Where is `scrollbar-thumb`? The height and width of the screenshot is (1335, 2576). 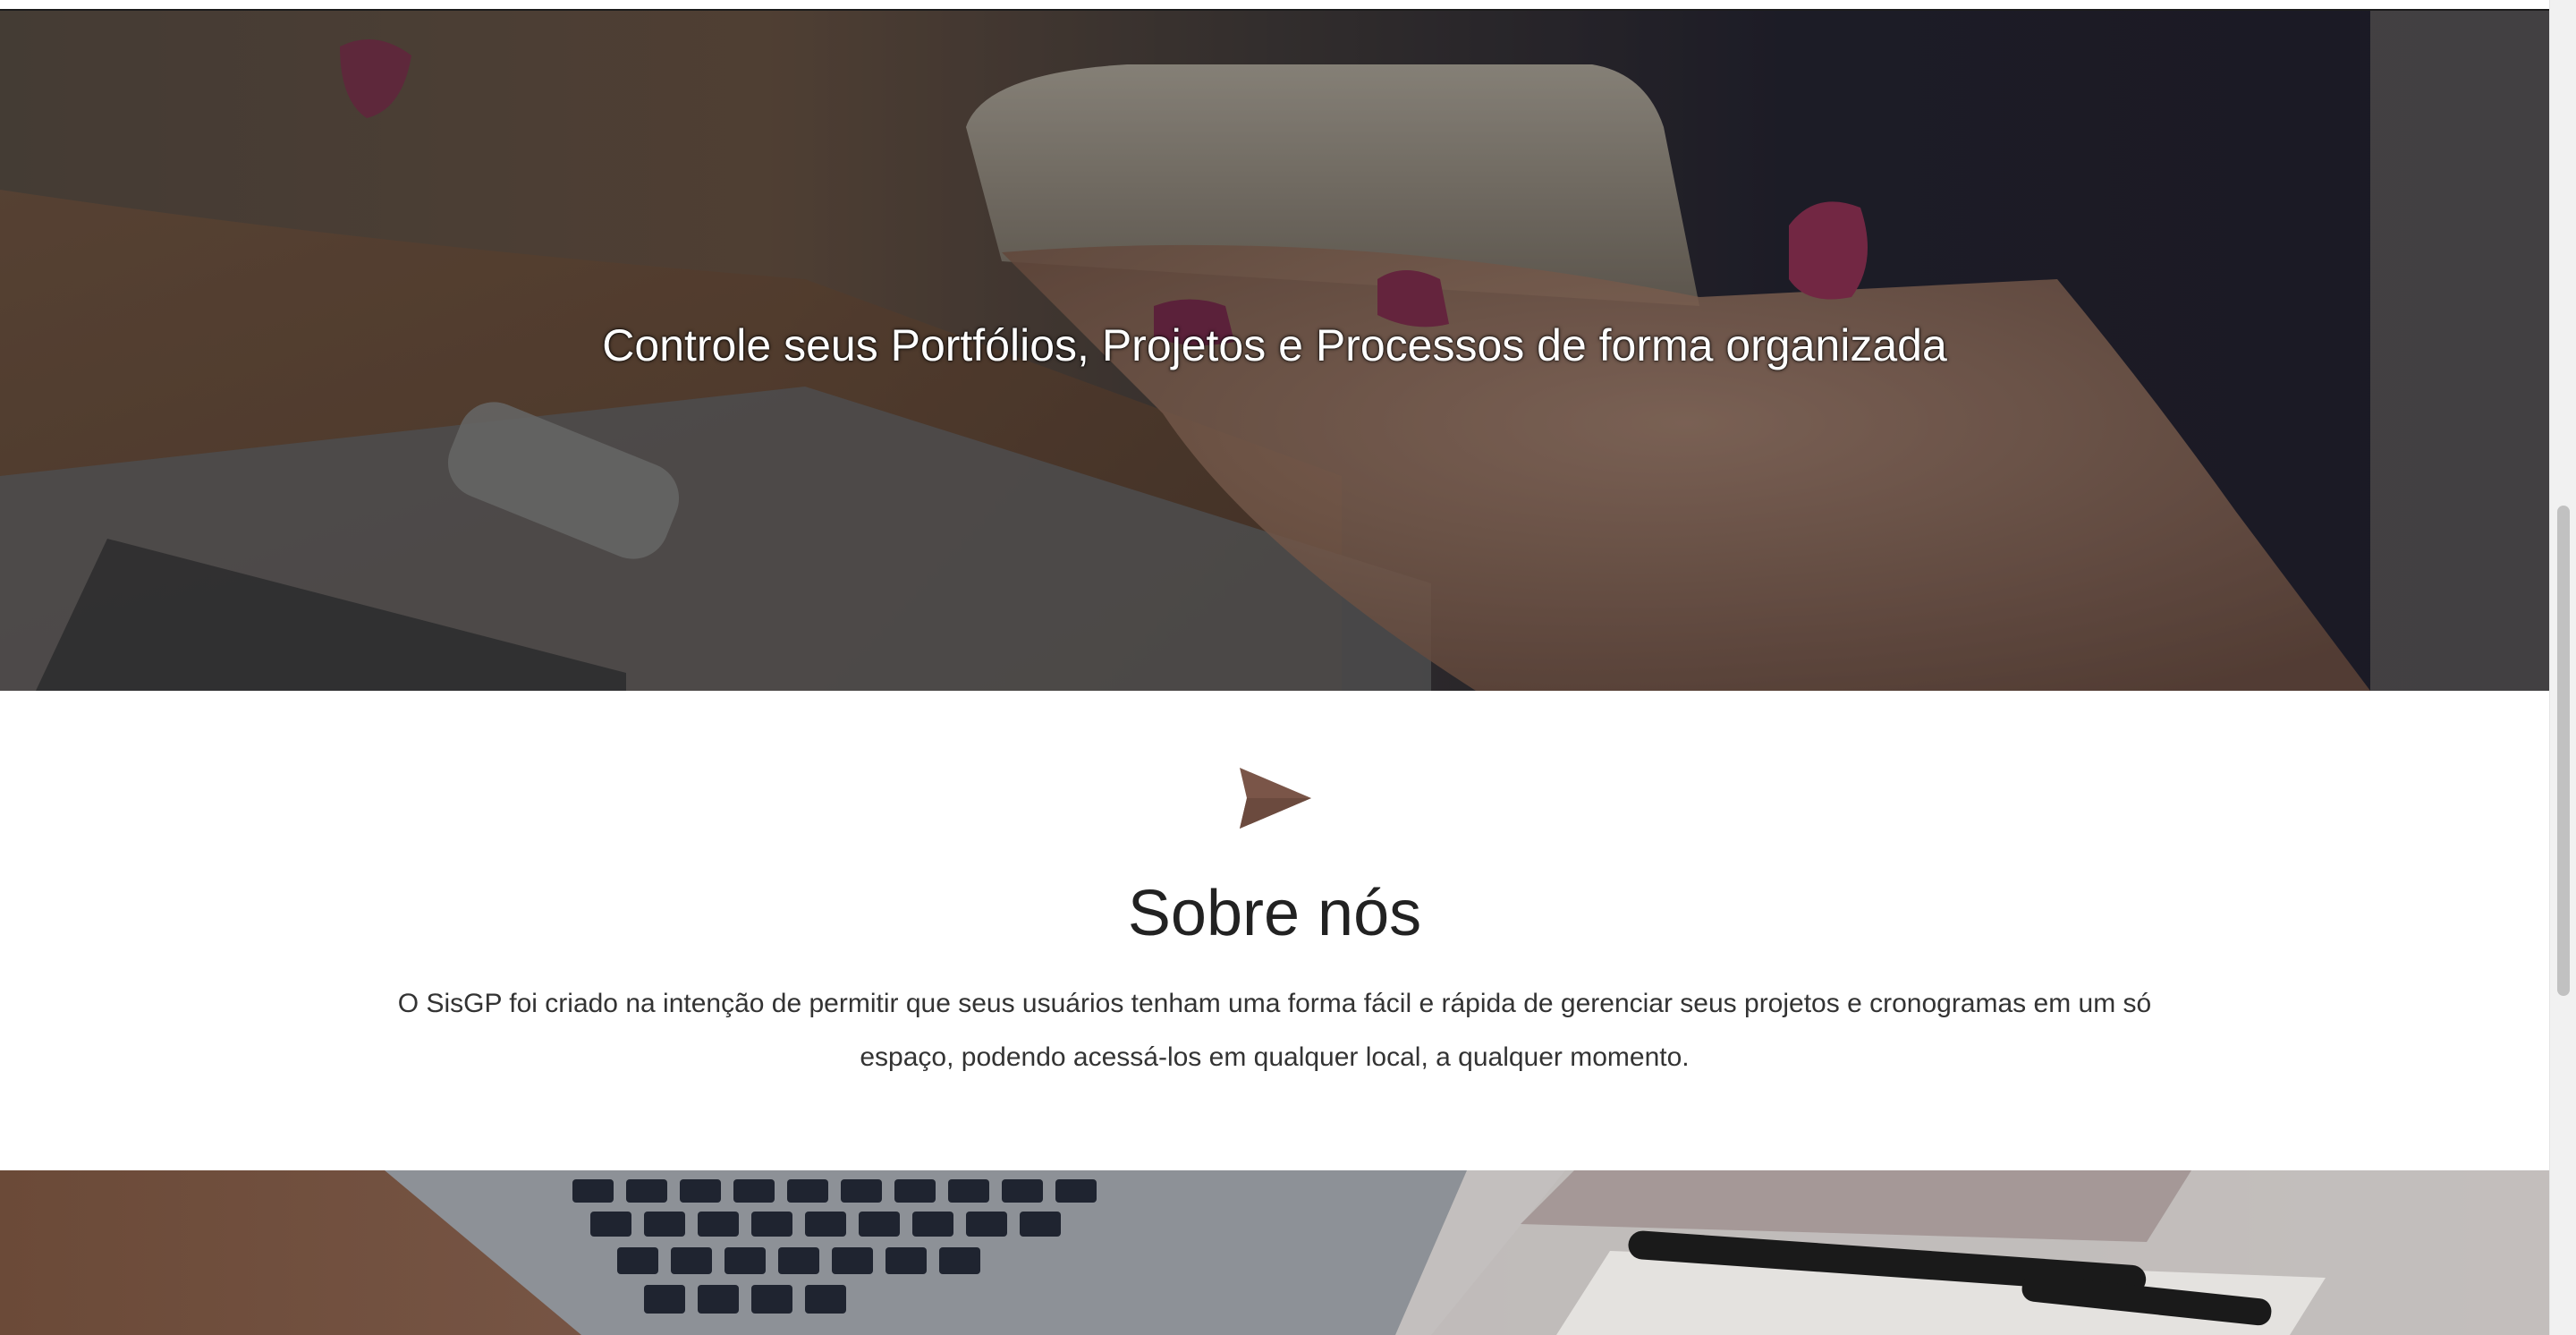
scrollbar-thumb is located at coordinates (2563, 751).